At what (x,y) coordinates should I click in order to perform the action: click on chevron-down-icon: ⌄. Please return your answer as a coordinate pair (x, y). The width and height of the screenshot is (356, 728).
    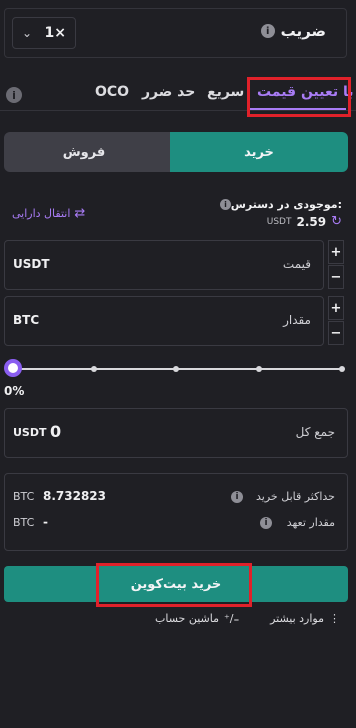
    Looking at the image, I should click on (27, 33).